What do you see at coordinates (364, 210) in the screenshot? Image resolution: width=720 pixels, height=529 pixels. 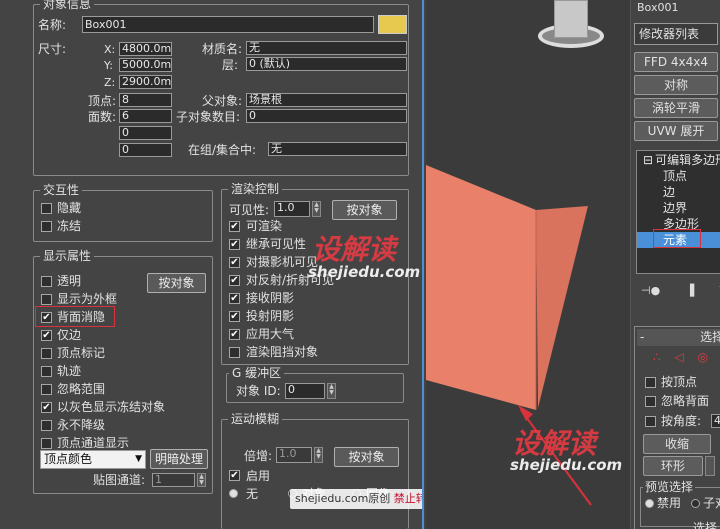 I see `render-by-object-button: 按对象` at bounding box center [364, 210].